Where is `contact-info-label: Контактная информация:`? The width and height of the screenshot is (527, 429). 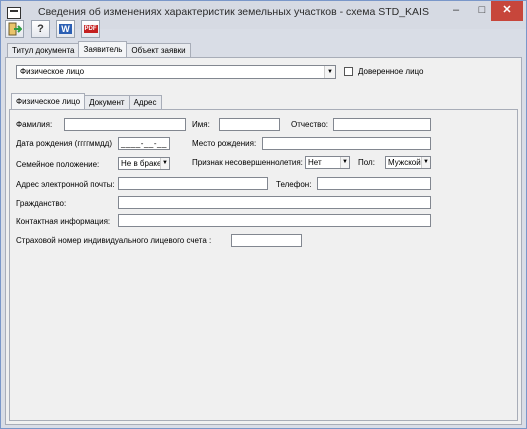
contact-info-label: Контактная информация: is located at coordinates (63, 221).